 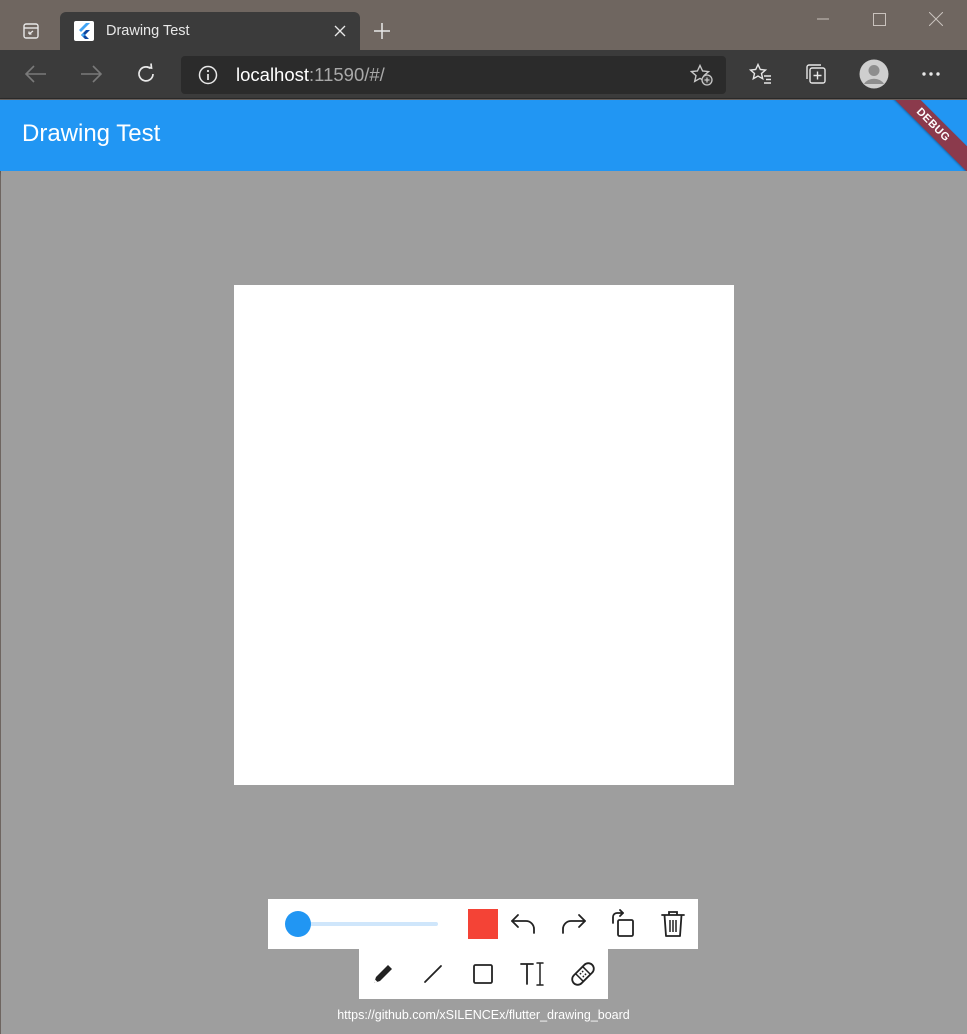 I want to click on browser-toolbar: localhost:11590/#/, so click(x=483, y=74).